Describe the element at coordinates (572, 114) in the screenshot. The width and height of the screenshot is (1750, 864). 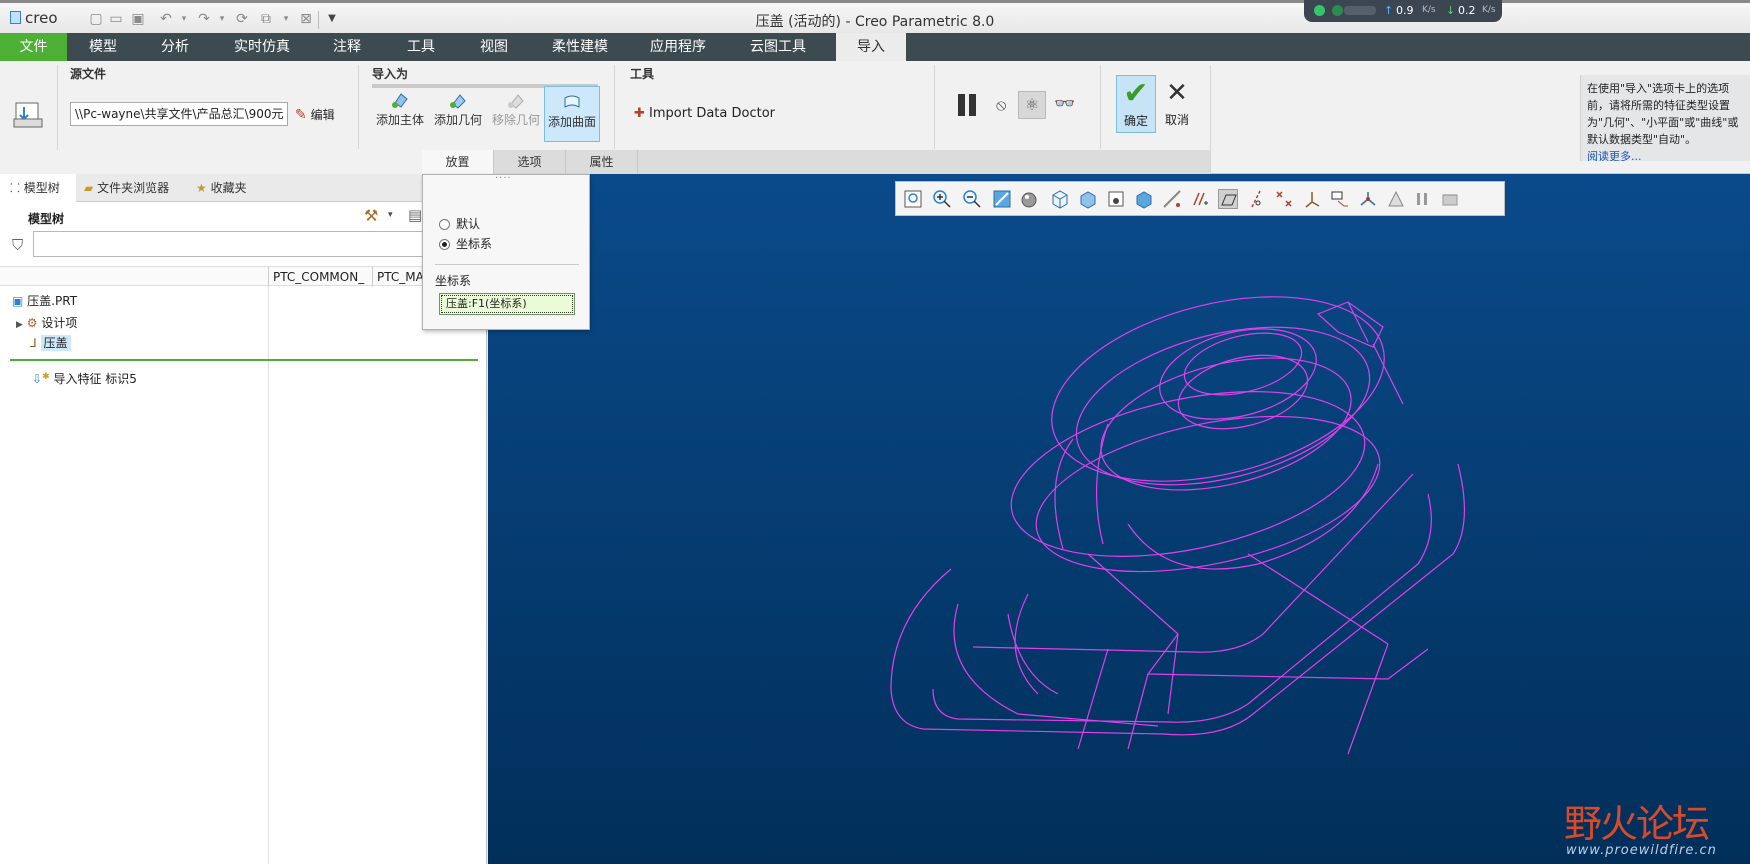
I see `add-surface-button: 添加曲面` at that location.